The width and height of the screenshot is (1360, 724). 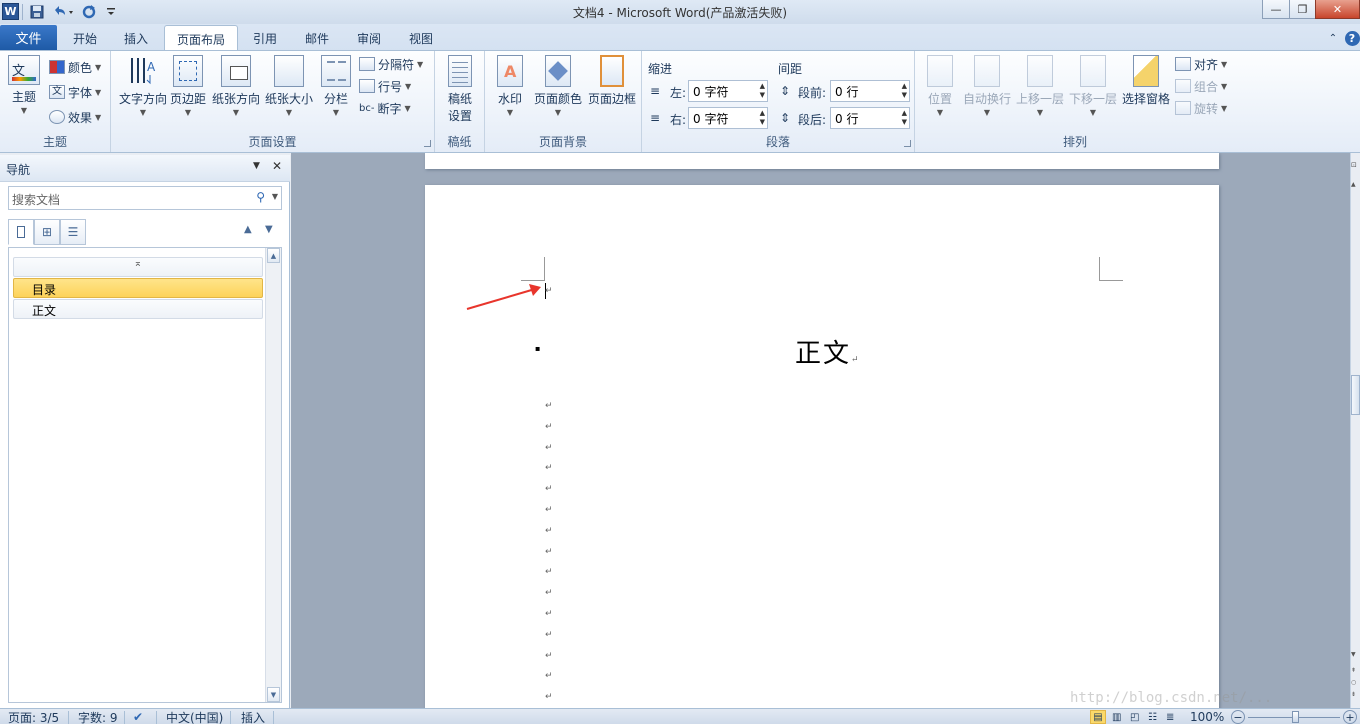 What do you see at coordinates (1207, 716) in the screenshot?
I see `zoom-level: 100%` at bounding box center [1207, 716].